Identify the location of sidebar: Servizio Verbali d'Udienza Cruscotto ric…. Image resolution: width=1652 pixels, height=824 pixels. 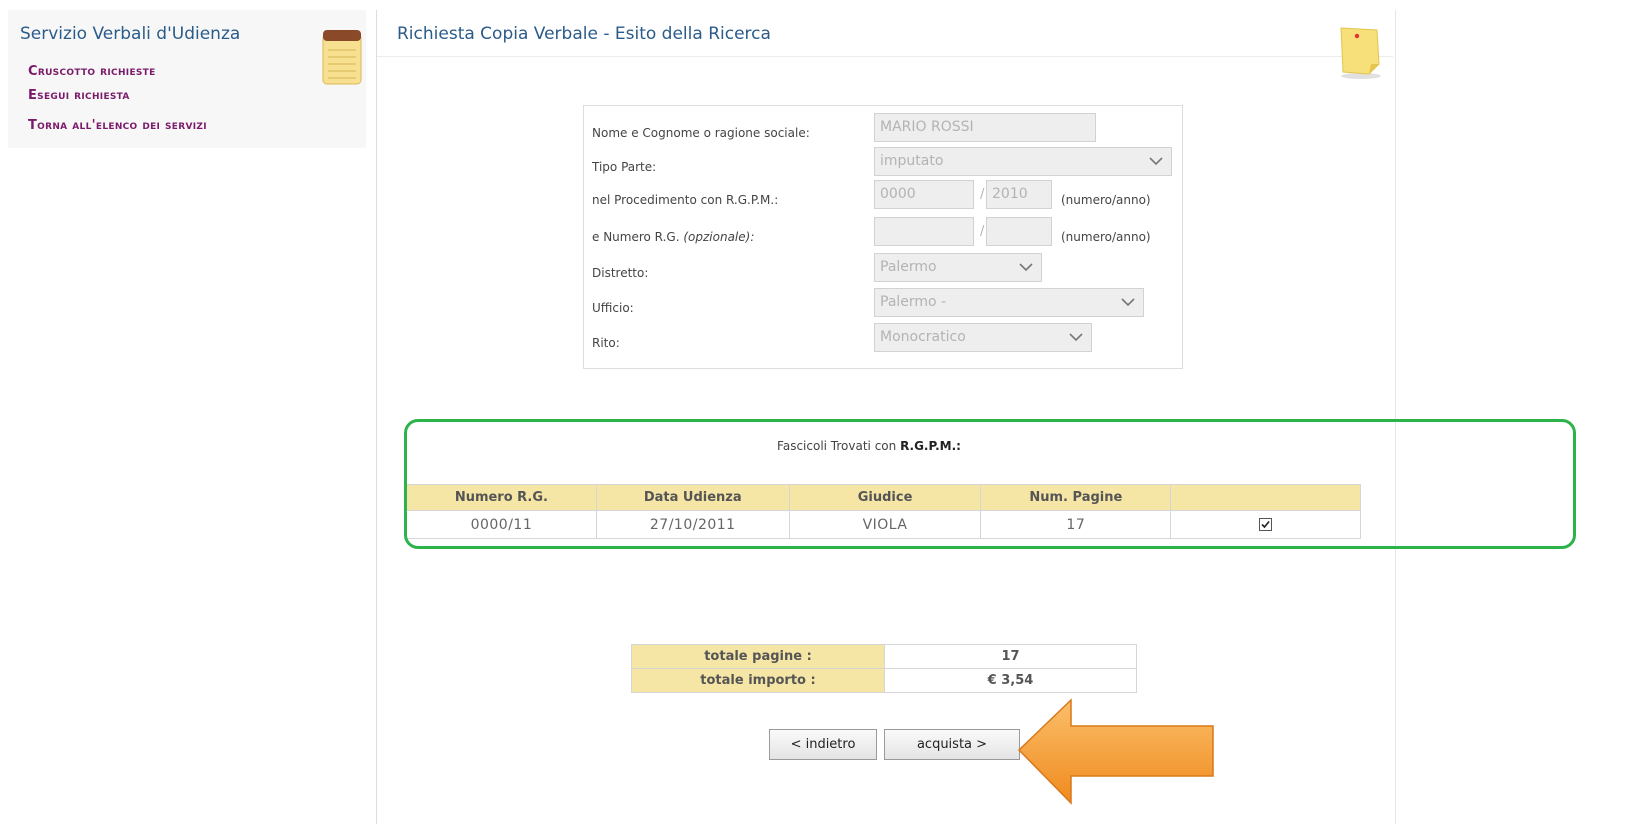
(187, 79).